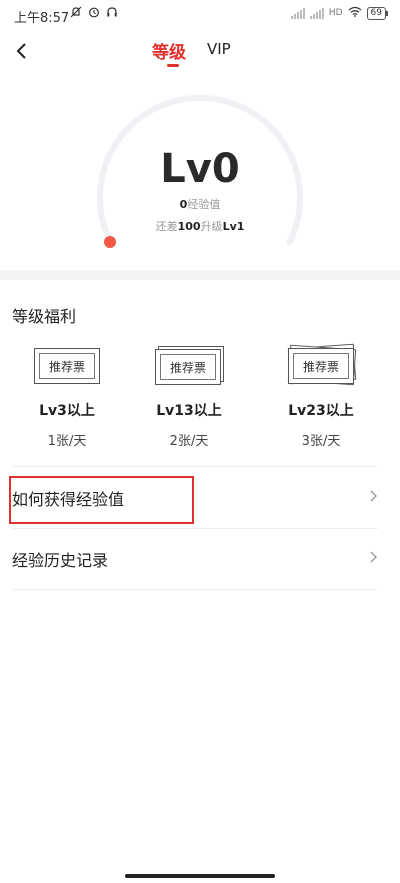 This screenshot has width=400, height=883. What do you see at coordinates (335, 13) in the screenshot?
I see `network-type: HD` at bounding box center [335, 13].